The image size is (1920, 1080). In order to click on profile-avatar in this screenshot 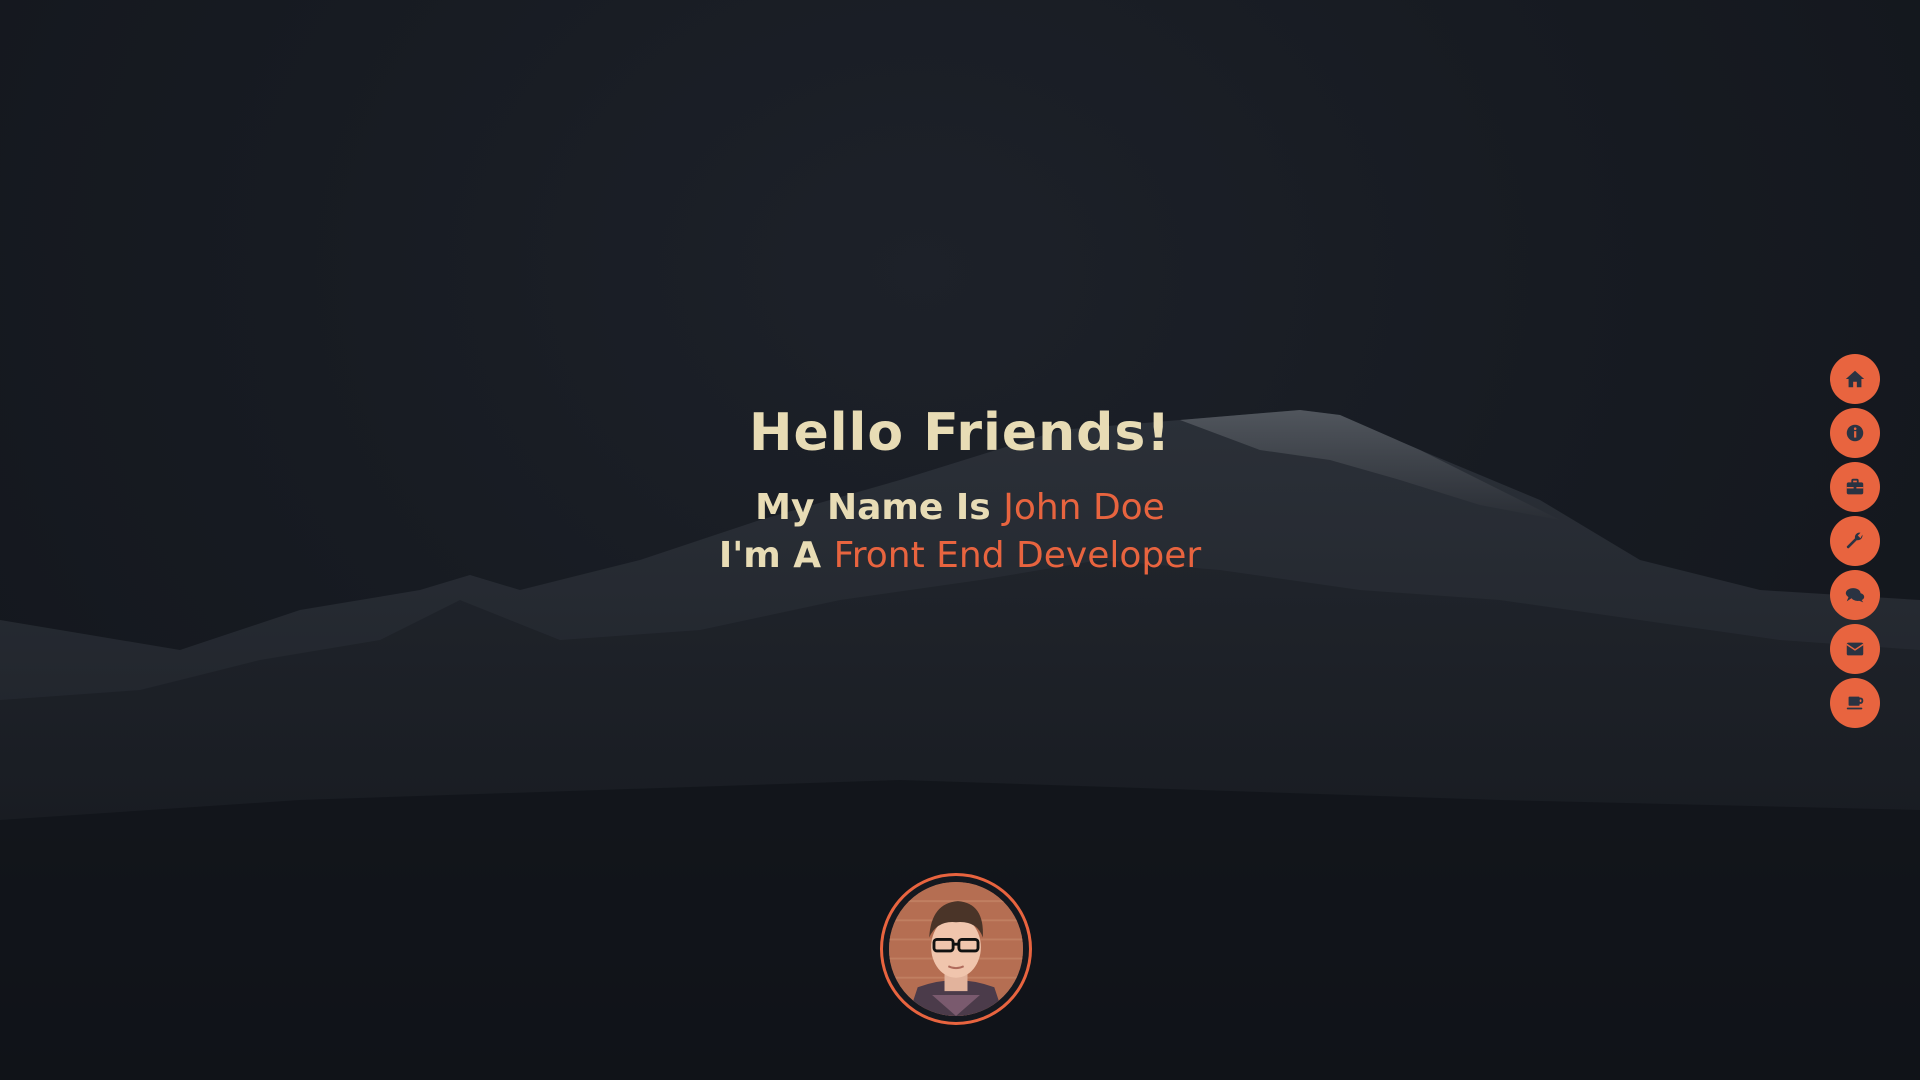, I will do `click(956, 949)`.